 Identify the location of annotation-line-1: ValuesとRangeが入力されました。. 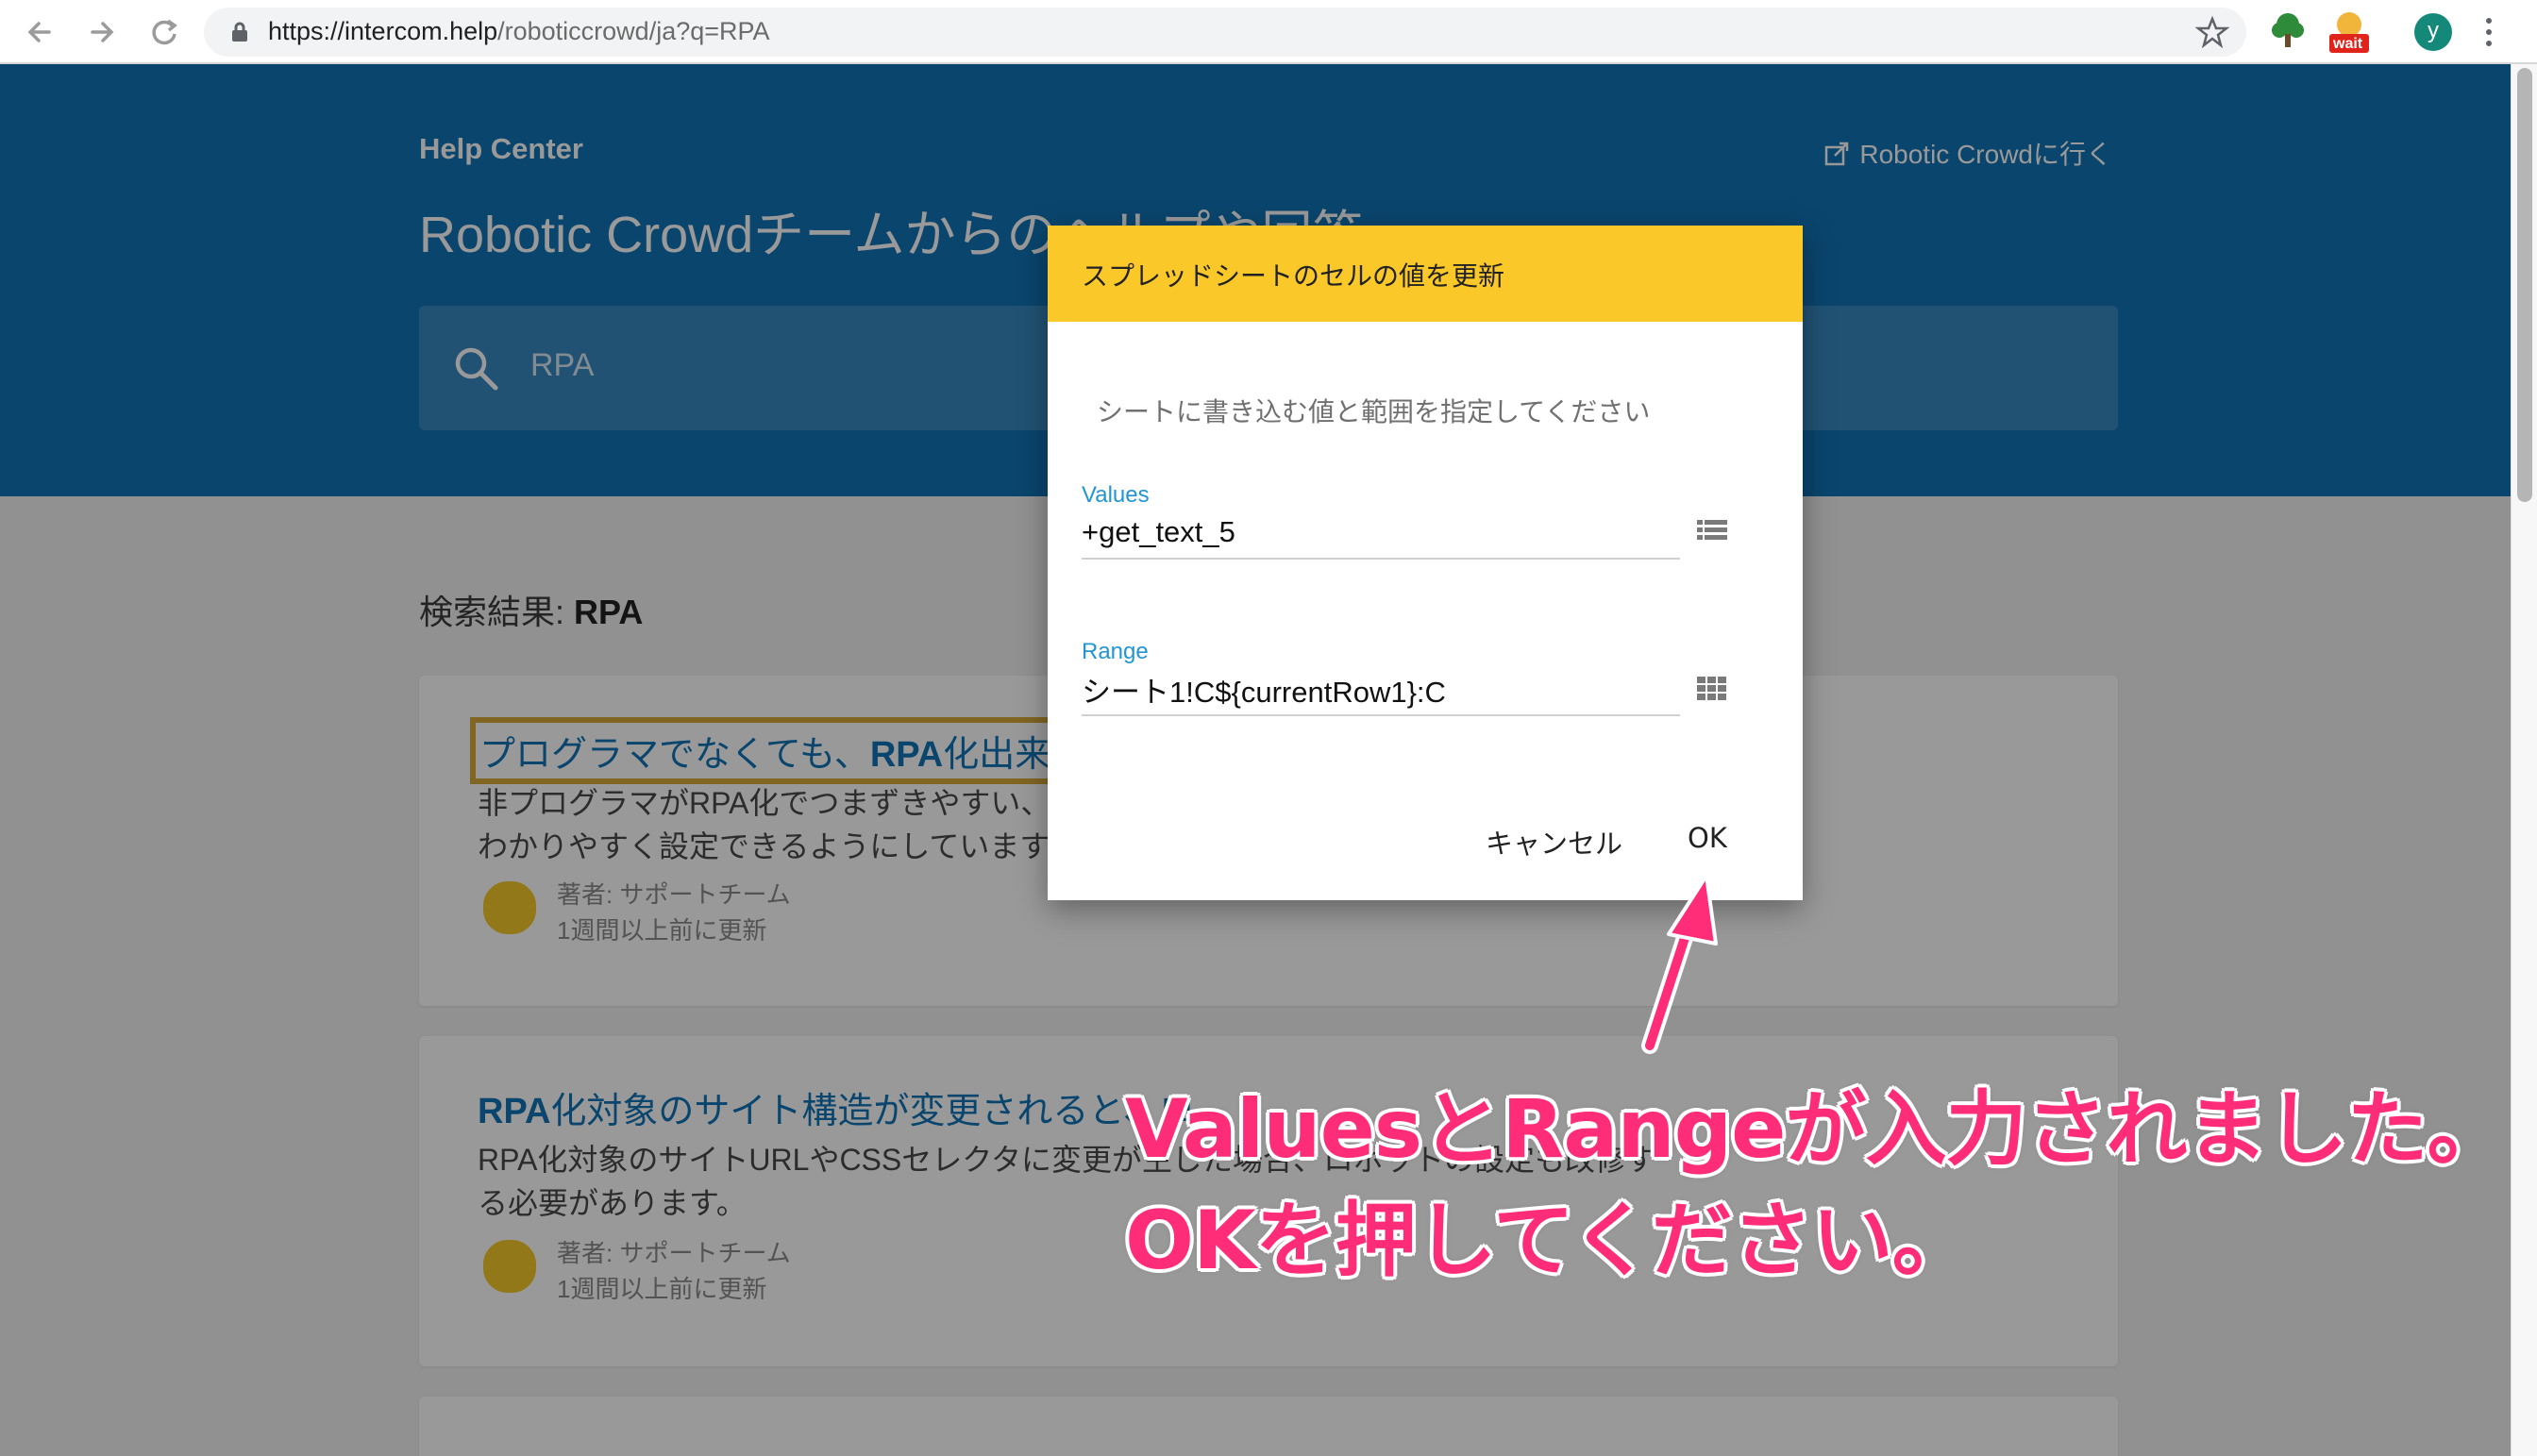
(1817, 1129).